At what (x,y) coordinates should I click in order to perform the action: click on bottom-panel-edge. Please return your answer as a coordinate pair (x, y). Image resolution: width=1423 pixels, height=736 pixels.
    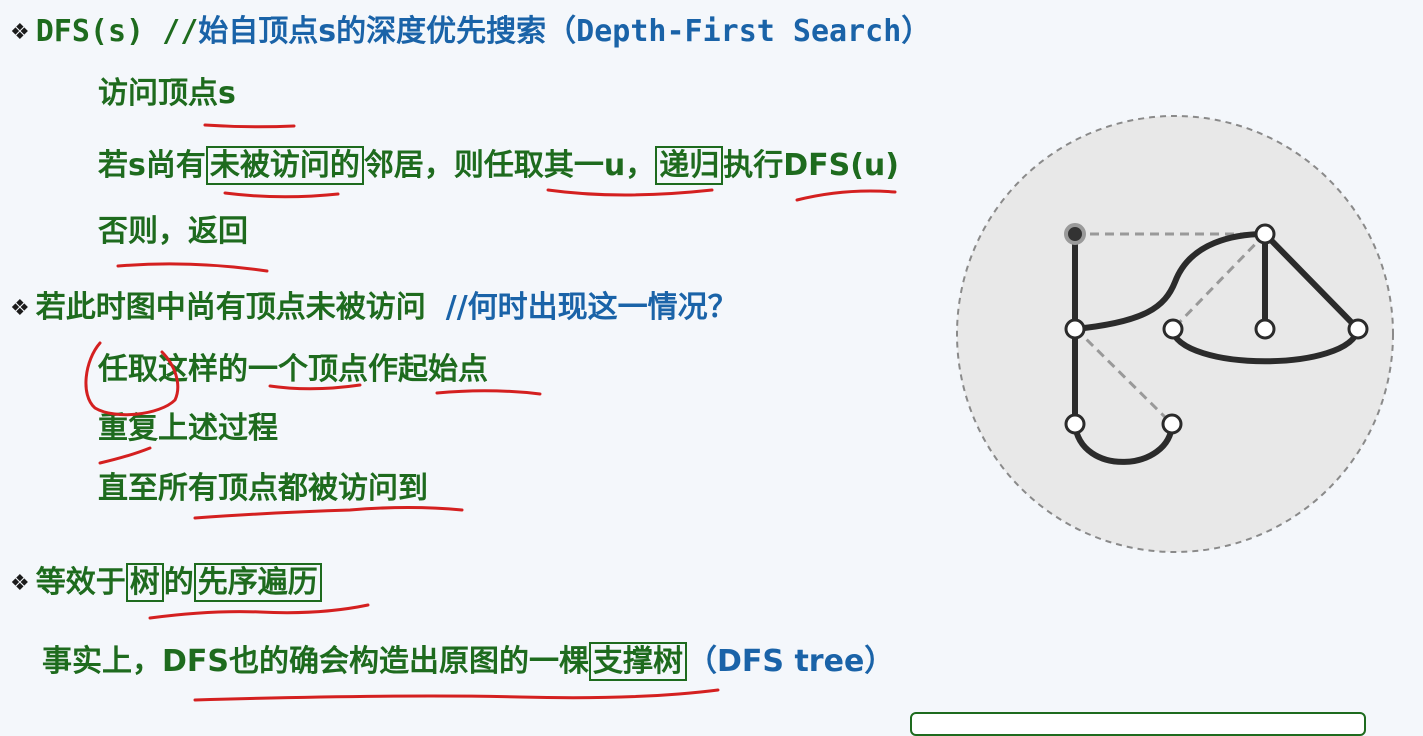
    Looking at the image, I should click on (1138, 724).